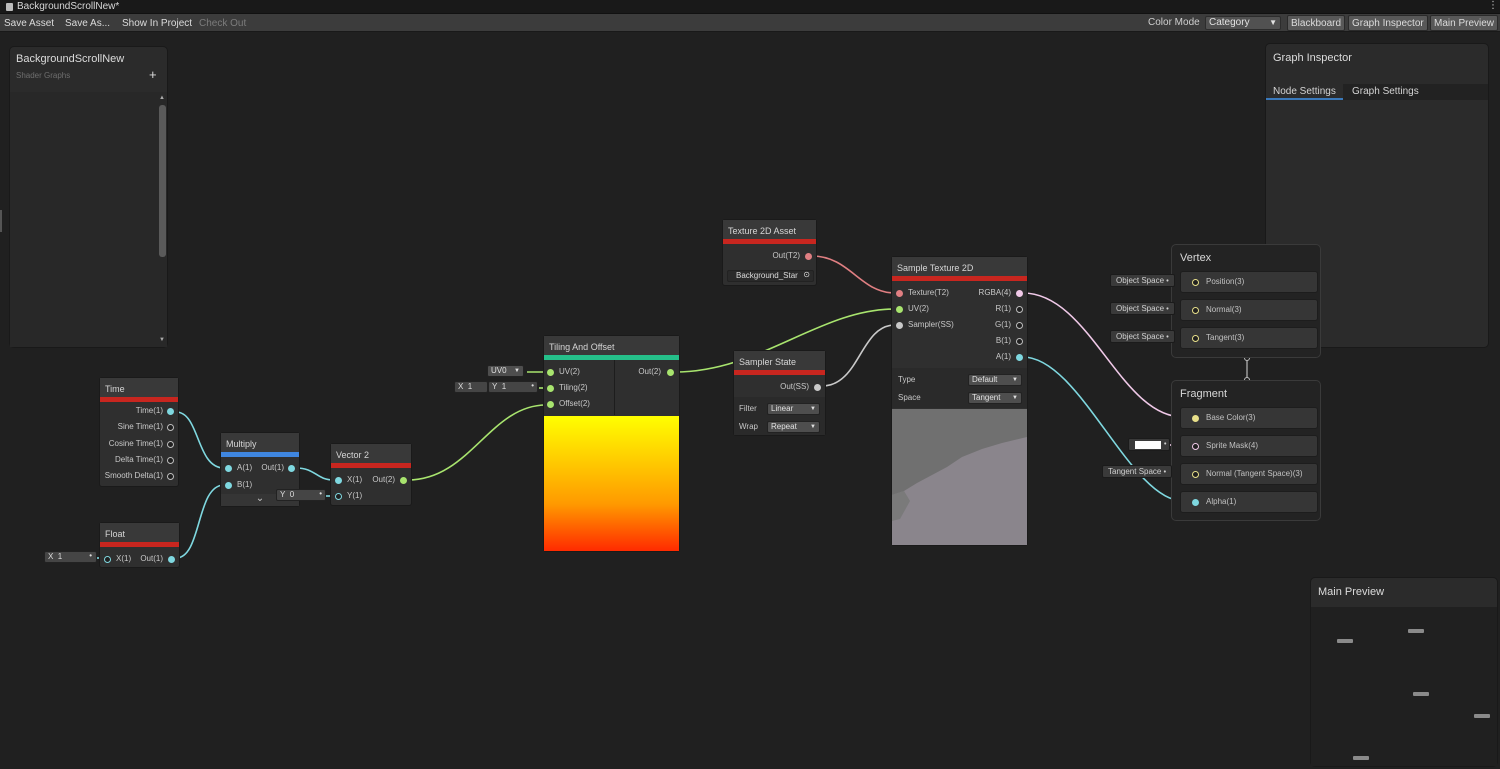  Describe the element at coordinates (170, 444) in the screenshot. I see `port-cosine-dot` at that location.